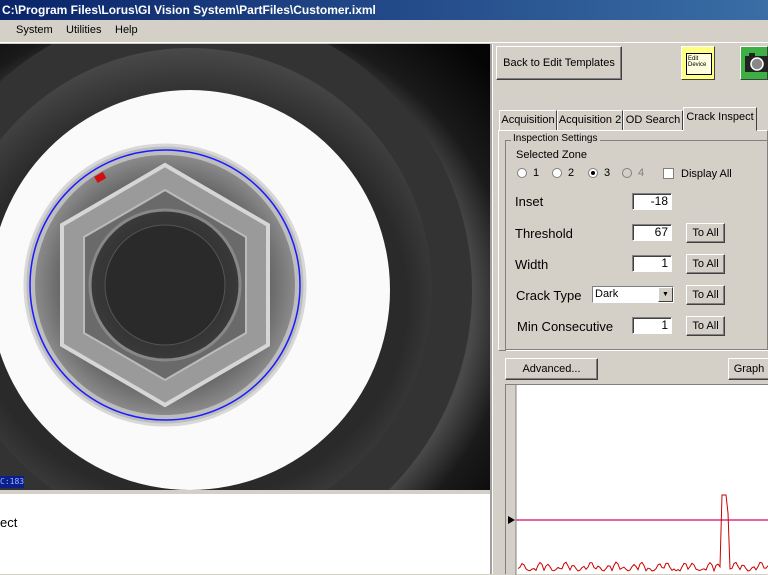  What do you see at coordinates (705, 326) in the screenshot?
I see `min-consecutive-to-all-button: To All` at bounding box center [705, 326].